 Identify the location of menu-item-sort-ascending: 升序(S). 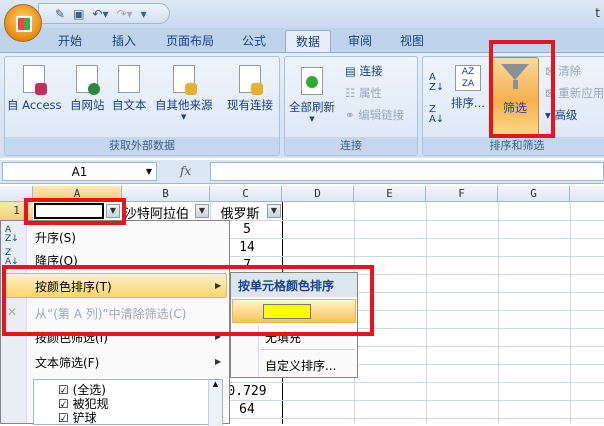
(55, 237).